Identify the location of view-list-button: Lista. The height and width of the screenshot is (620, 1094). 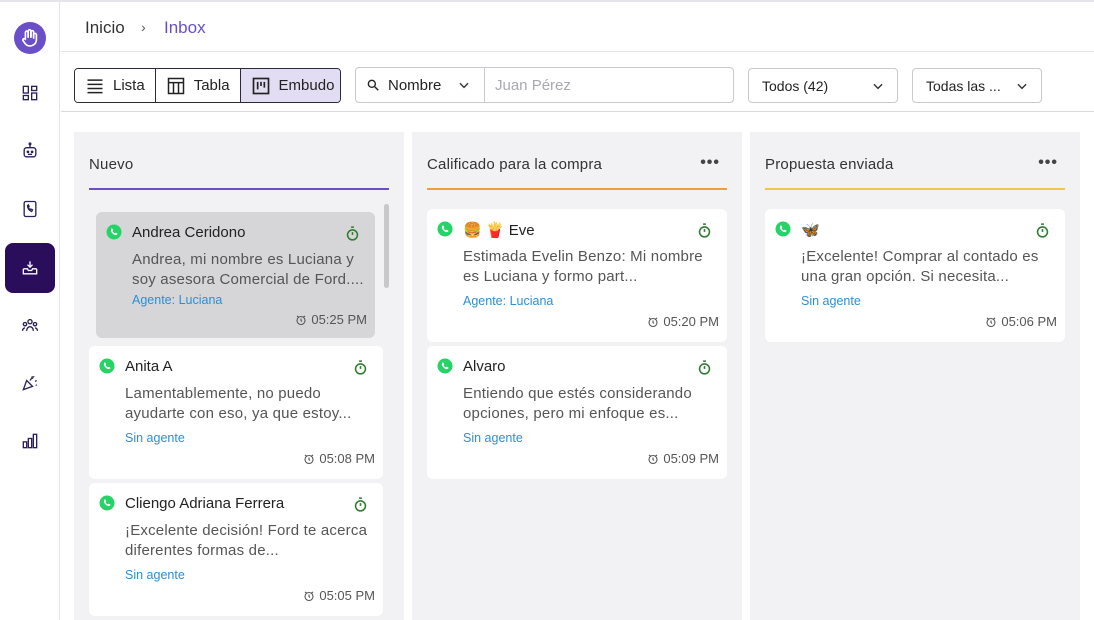
(115, 85).